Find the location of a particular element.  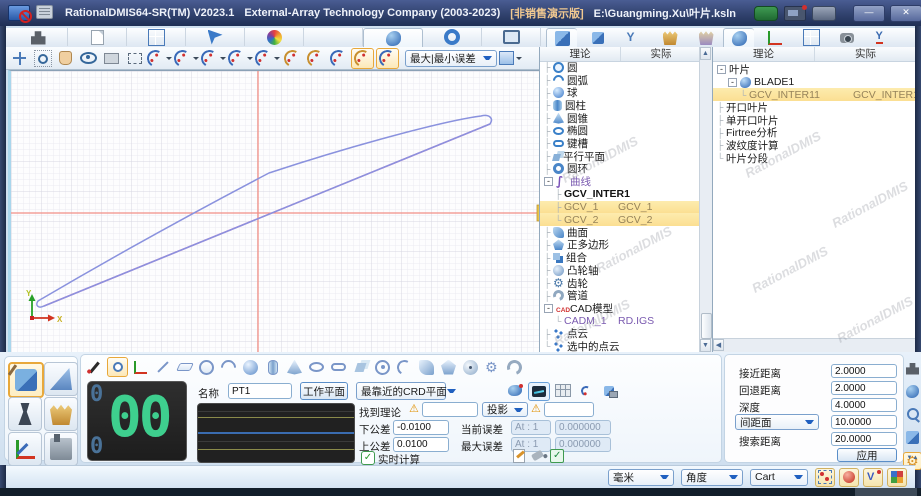

blade-tool-icon is located at coordinates (912, 391).